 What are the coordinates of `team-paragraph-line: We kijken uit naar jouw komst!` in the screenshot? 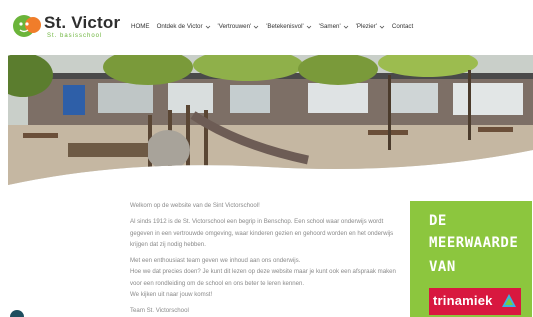 It's located at (171, 295).